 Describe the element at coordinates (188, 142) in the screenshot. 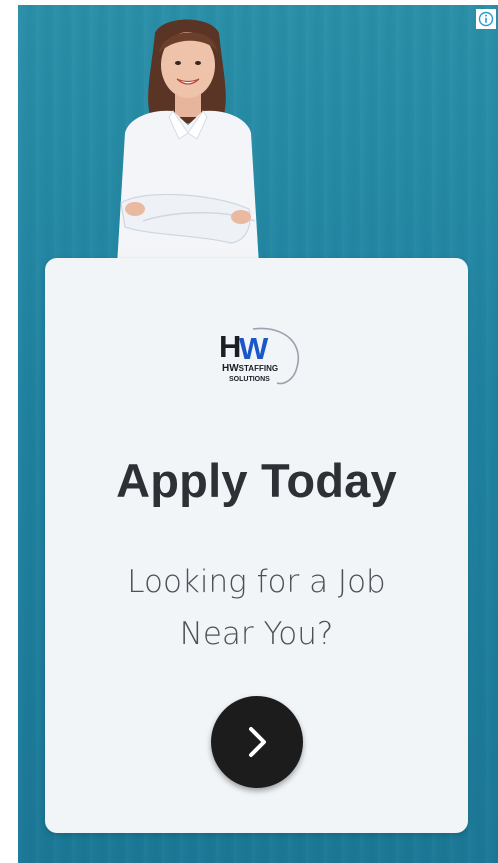

I see `woman-photo` at that location.